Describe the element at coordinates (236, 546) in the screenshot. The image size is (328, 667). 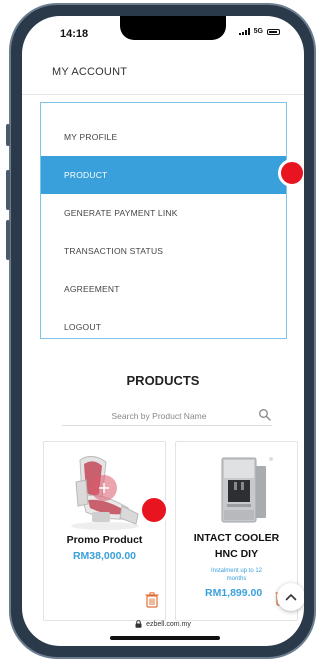
I see `product-name: INTACT COOLER HNC DIY` at that location.